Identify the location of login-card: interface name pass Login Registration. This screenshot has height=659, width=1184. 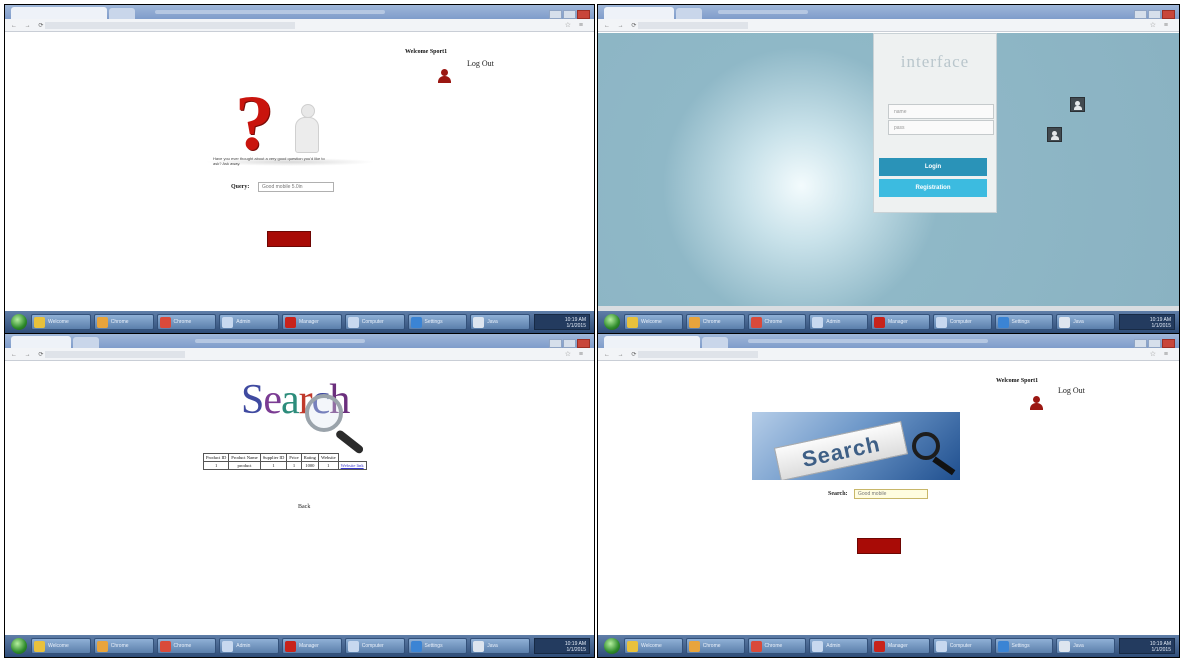
(935, 123).